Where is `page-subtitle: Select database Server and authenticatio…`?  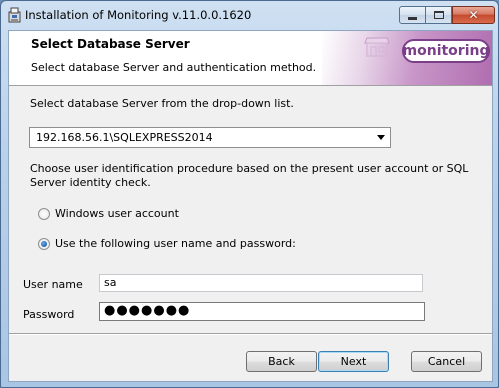
page-subtitle: Select database Server and authenticatio… is located at coordinates (174, 67).